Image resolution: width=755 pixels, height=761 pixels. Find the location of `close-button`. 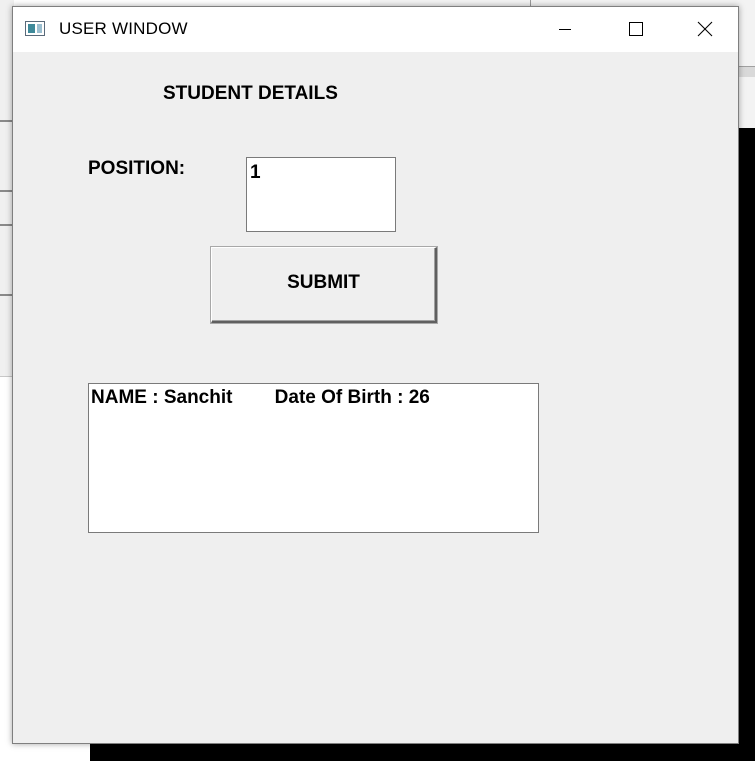

close-button is located at coordinates (705, 29).